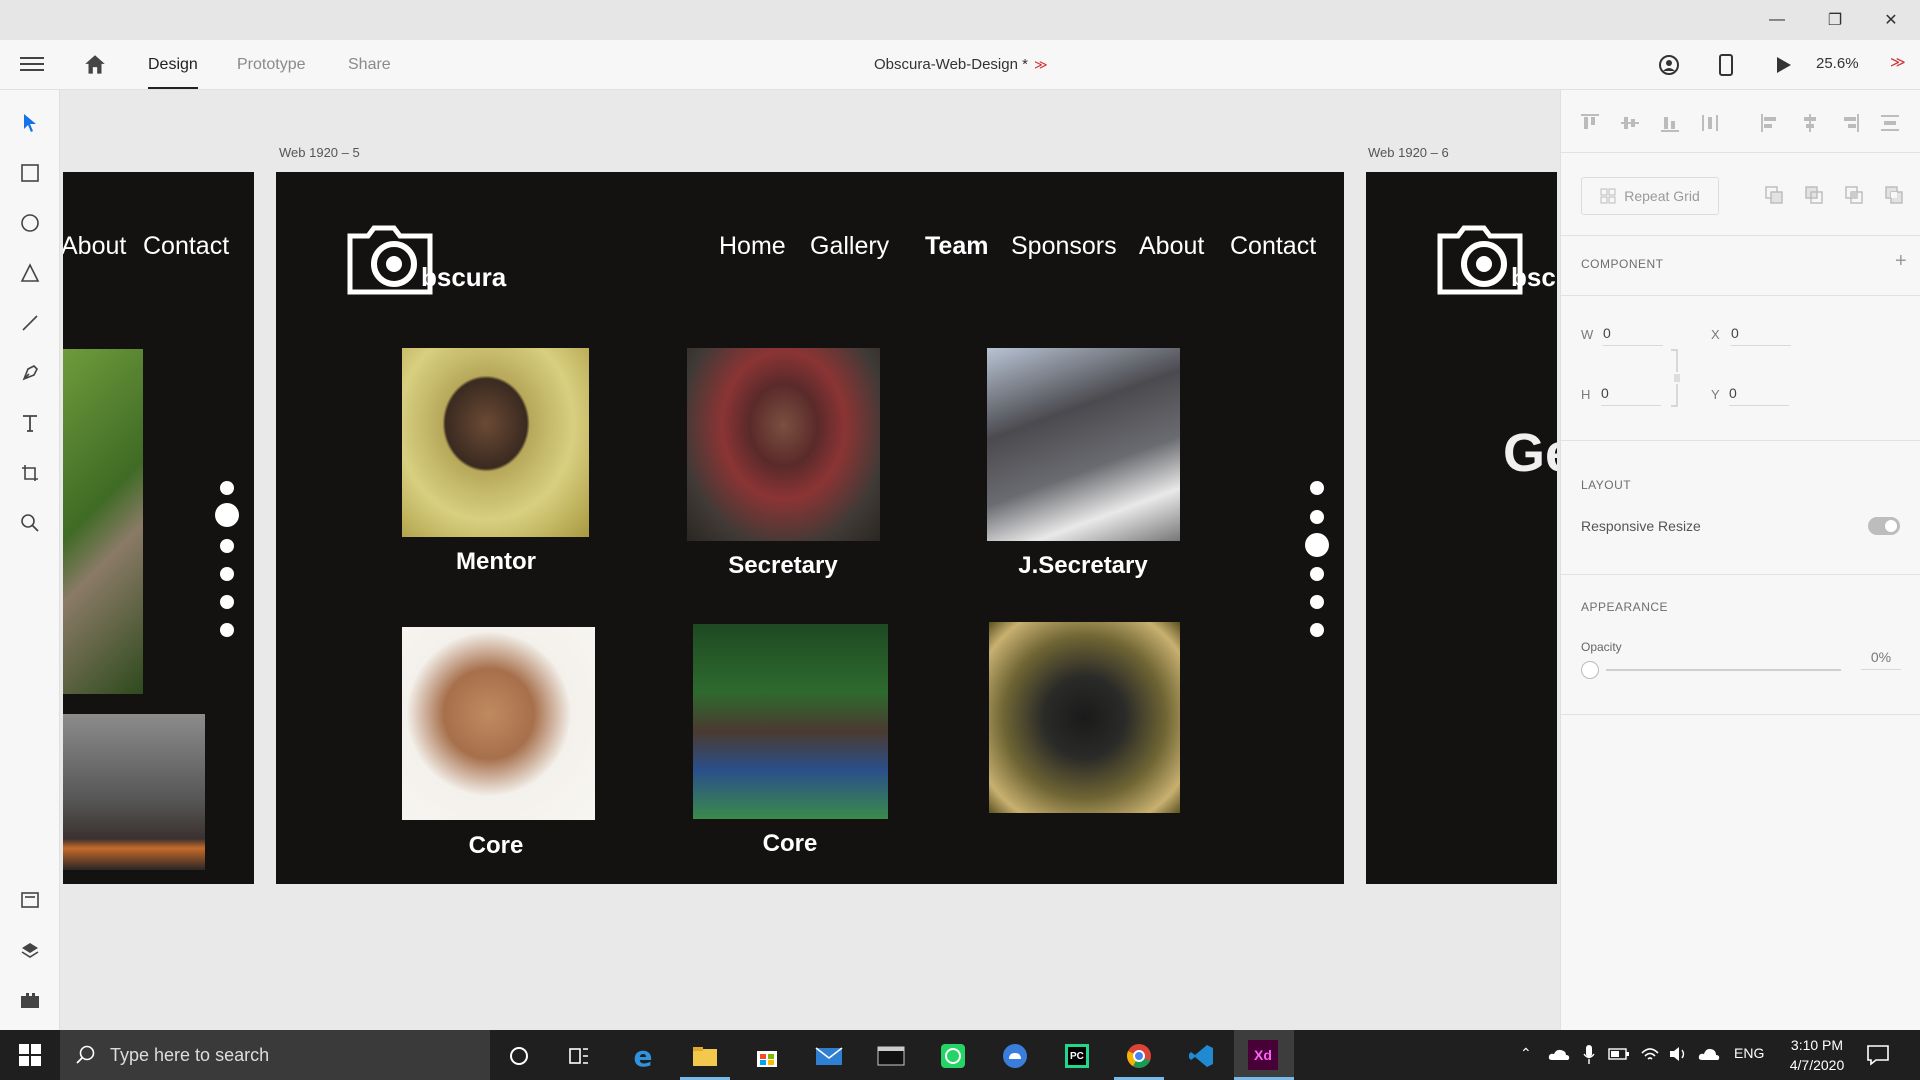  What do you see at coordinates (30, 523) in the screenshot?
I see `zoom-tool-icon` at bounding box center [30, 523].